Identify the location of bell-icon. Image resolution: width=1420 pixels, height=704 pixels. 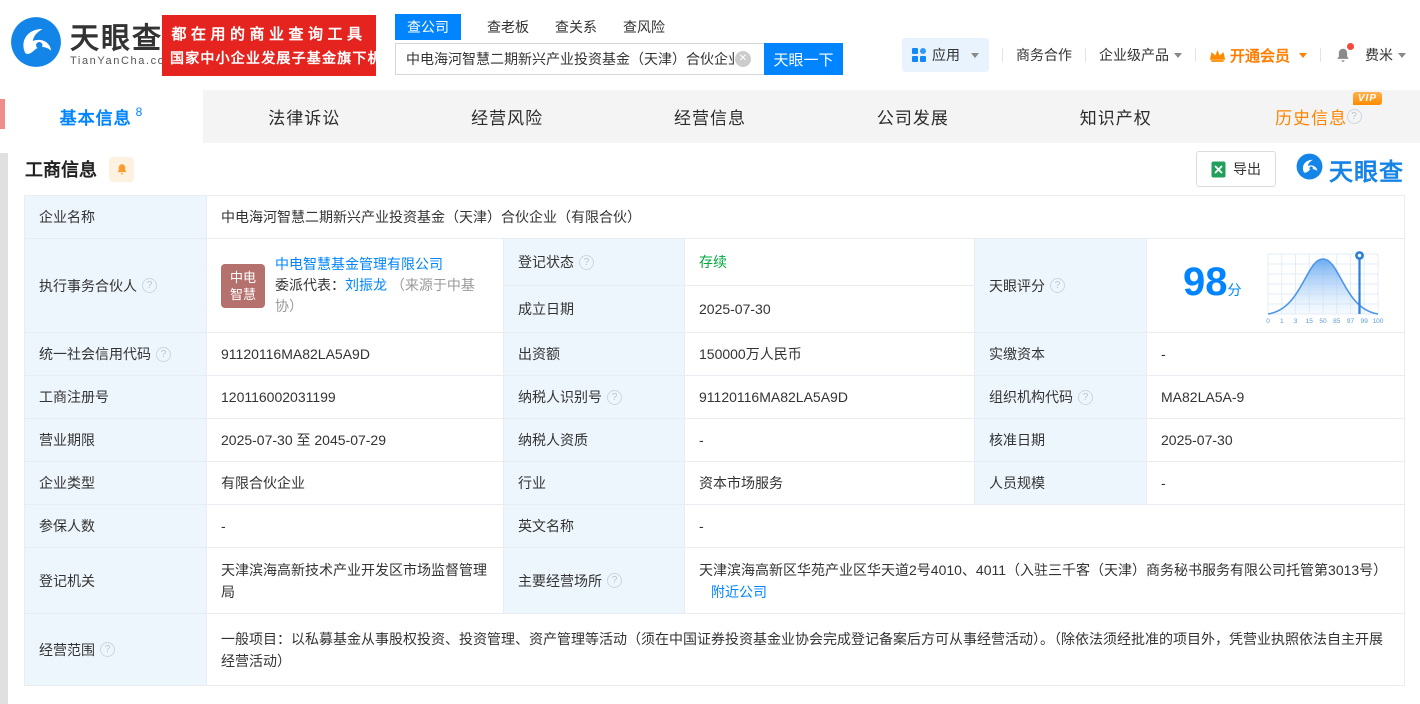
(121, 168).